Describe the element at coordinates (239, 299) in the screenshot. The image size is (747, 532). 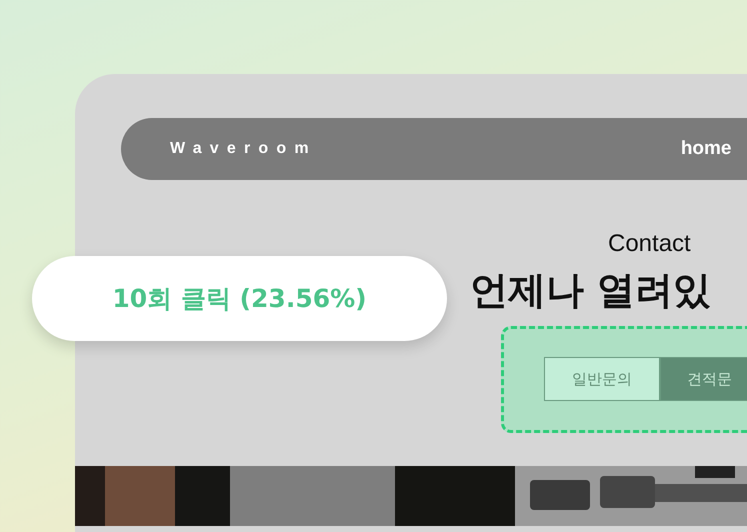
I see `click-count: 10회 클릭 (23.56%)` at that location.